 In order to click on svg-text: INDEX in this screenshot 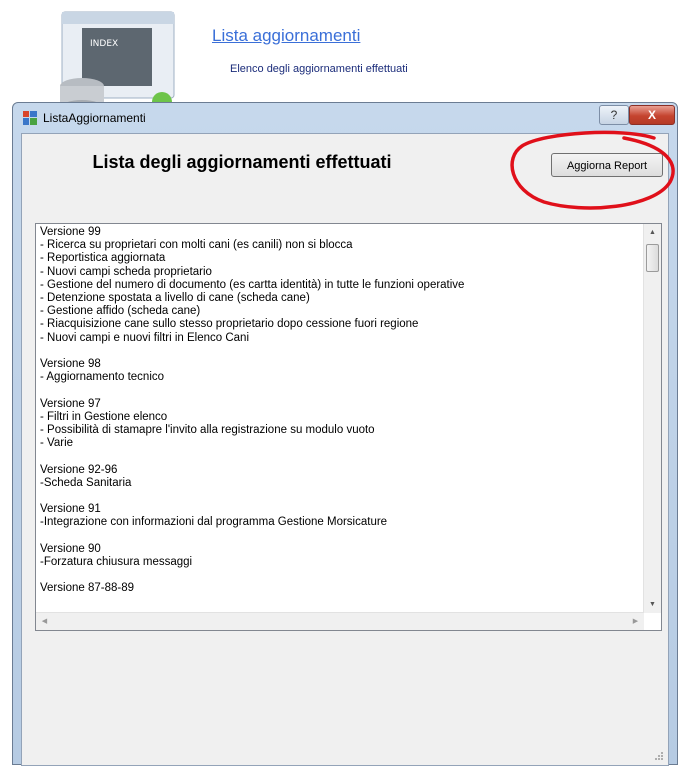, I will do `click(104, 44)`.